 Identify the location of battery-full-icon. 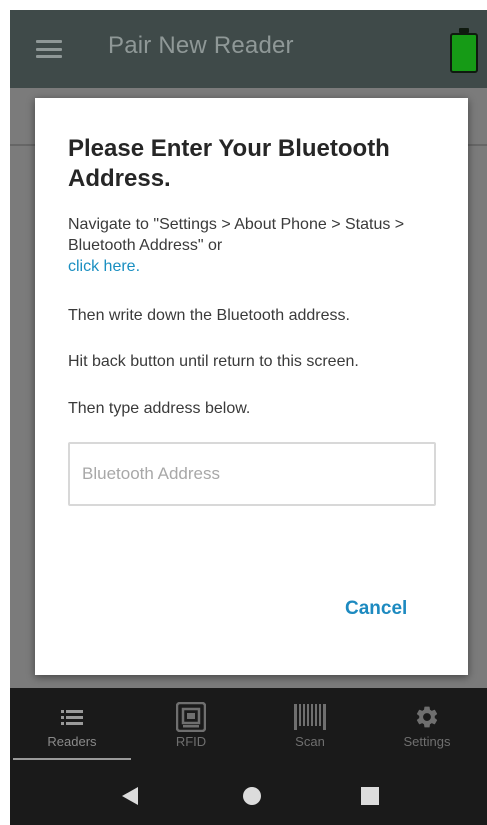
(464, 51).